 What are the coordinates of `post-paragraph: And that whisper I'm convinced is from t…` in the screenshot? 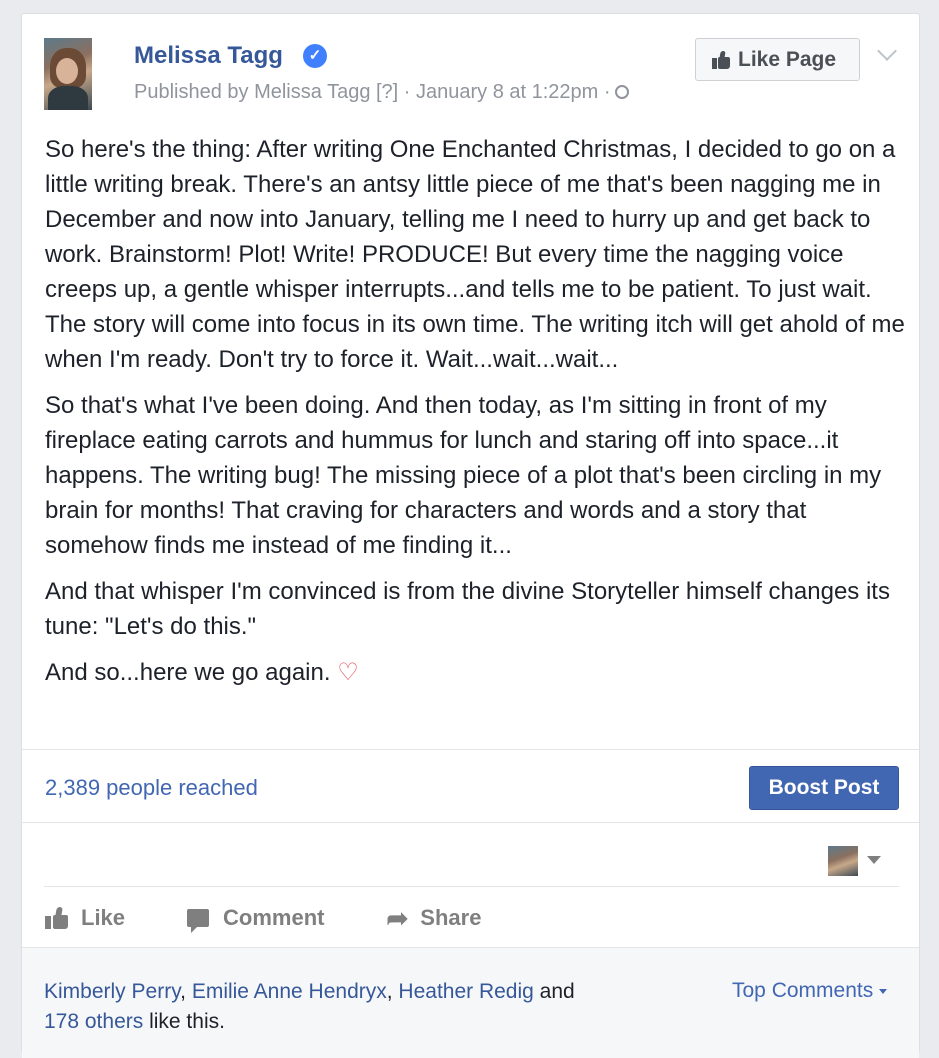 It's located at (467, 609).